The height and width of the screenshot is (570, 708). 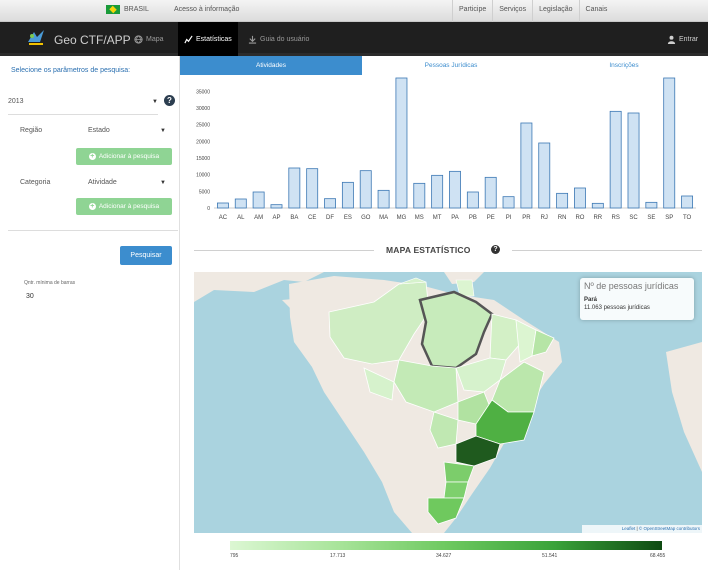 I want to click on nav-mapa-label: Mapa, so click(x=155, y=39).